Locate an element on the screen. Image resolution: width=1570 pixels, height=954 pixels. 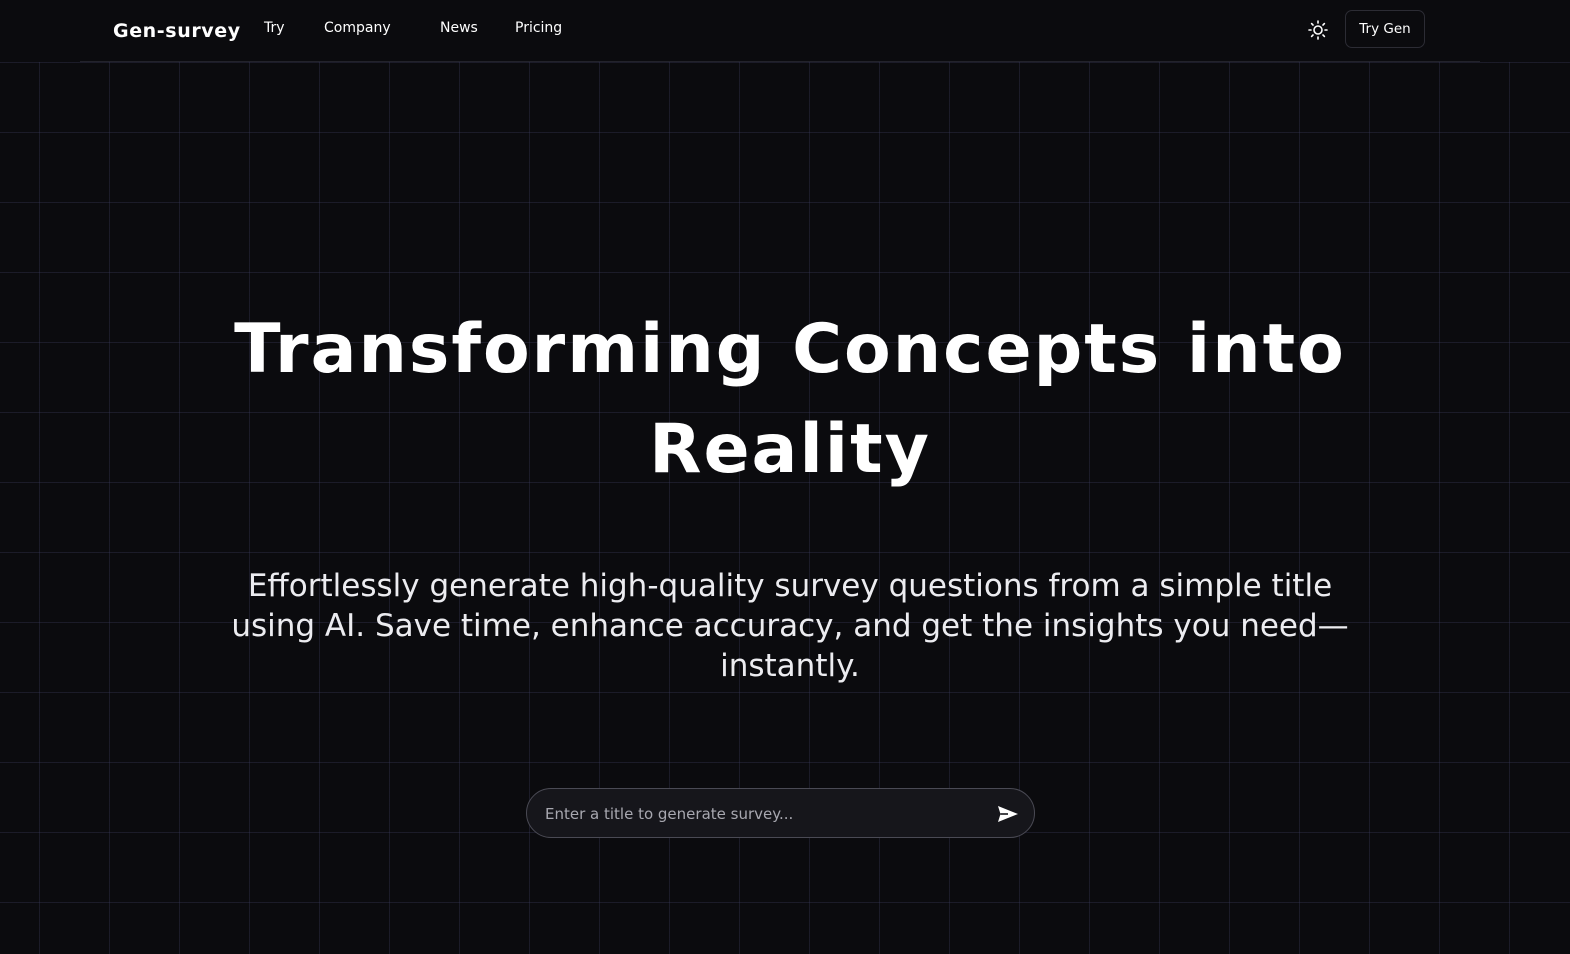
nav-link-company: Company is located at coordinates (357, 28).